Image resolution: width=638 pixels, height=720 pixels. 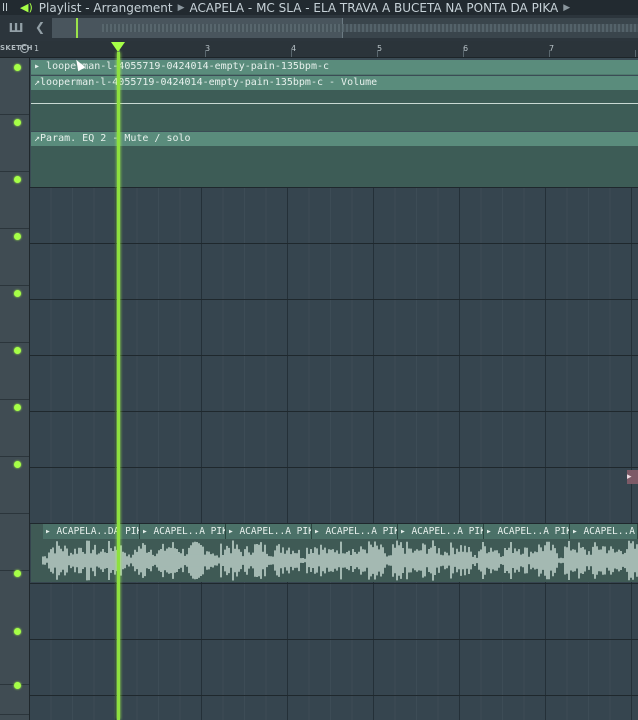 I want to click on overview-waveform, so click(x=370, y=28).